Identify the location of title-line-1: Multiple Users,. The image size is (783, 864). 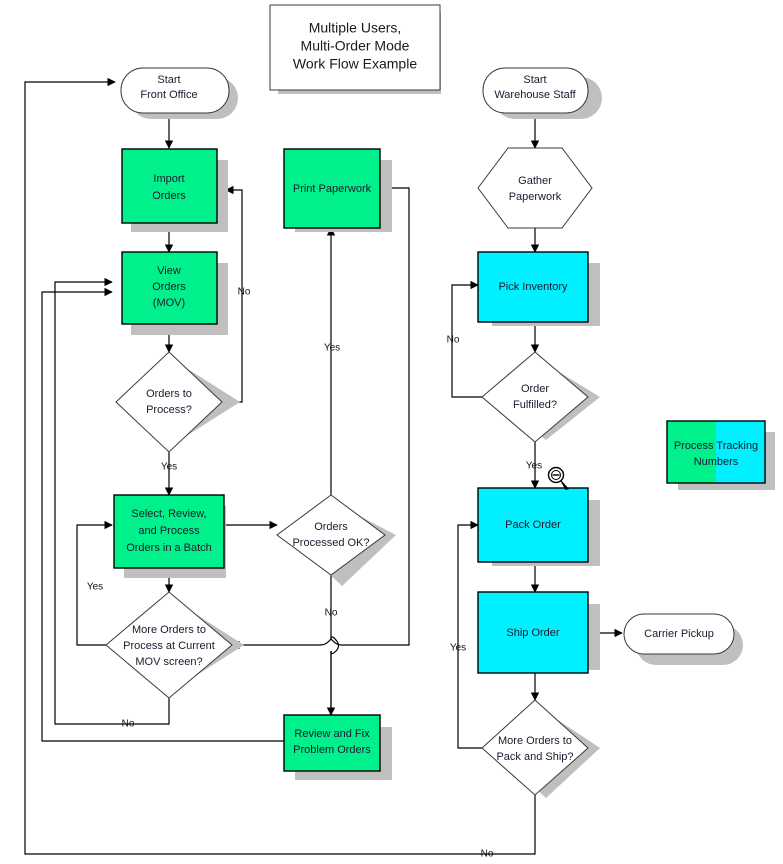
(355, 28).